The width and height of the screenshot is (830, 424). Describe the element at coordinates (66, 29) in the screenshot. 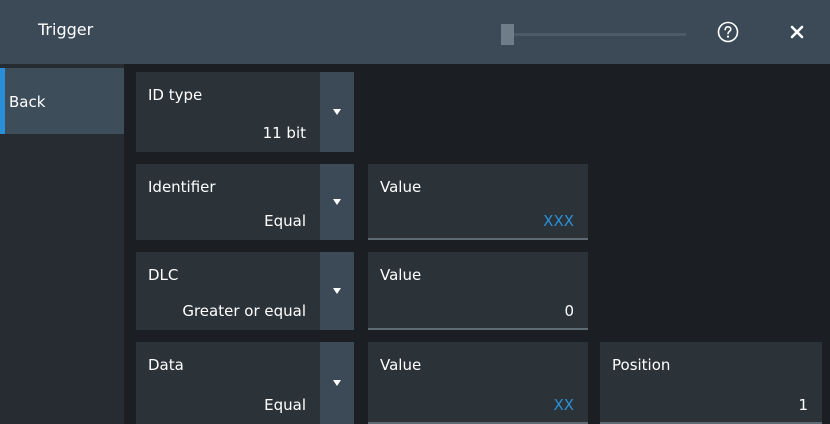

I see `window-title: Trigger` at that location.